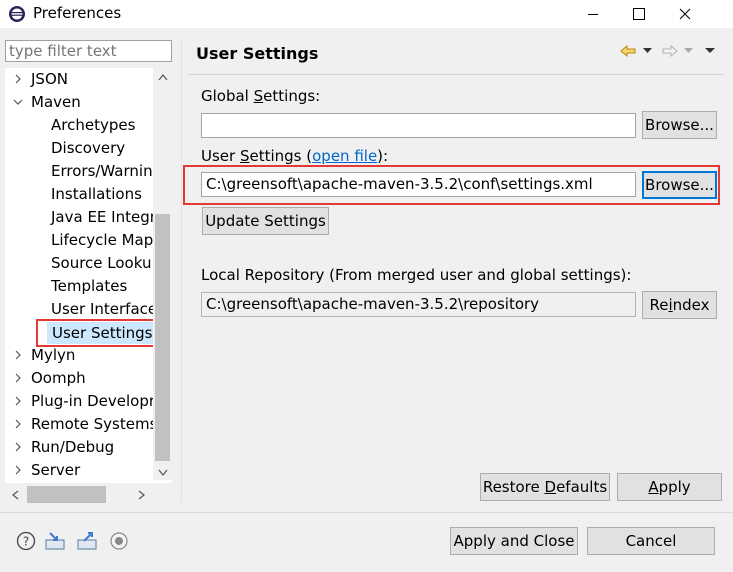 This screenshot has width=733, height=572. What do you see at coordinates (670, 51) in the screenshot?
I see `forward-button` at bounding box center [670, 51].